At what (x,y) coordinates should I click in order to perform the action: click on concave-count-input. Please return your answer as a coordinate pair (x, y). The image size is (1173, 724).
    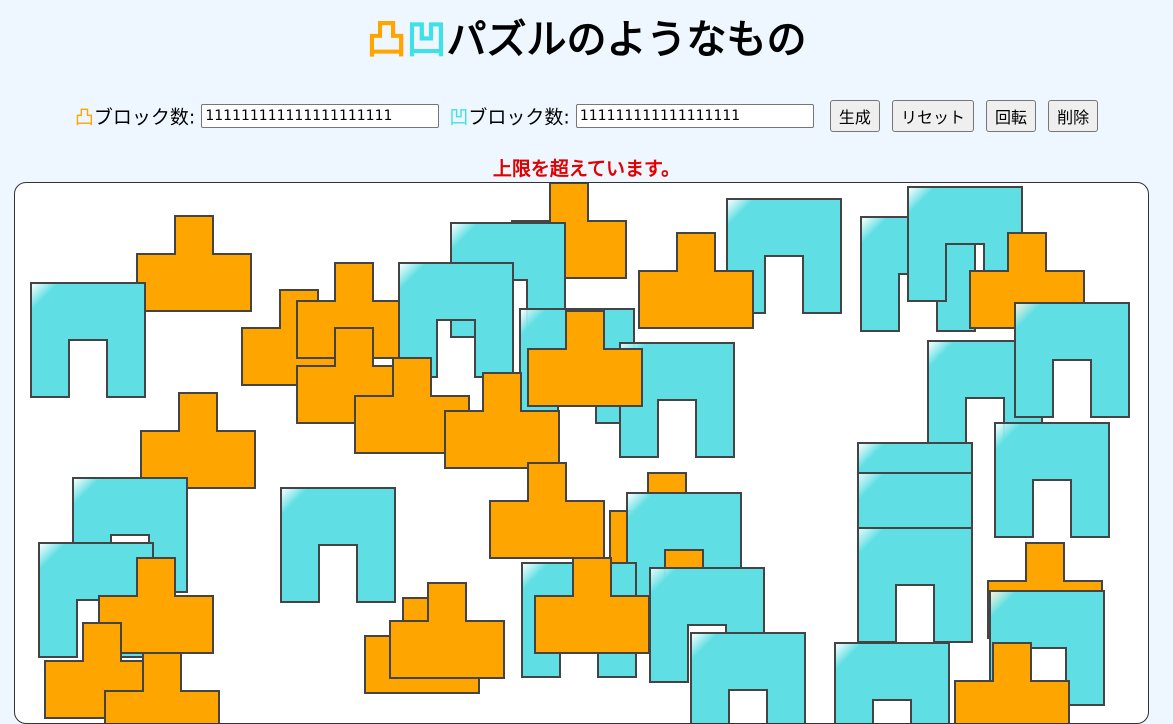
    Looking at the image, I should click on (694, 116).